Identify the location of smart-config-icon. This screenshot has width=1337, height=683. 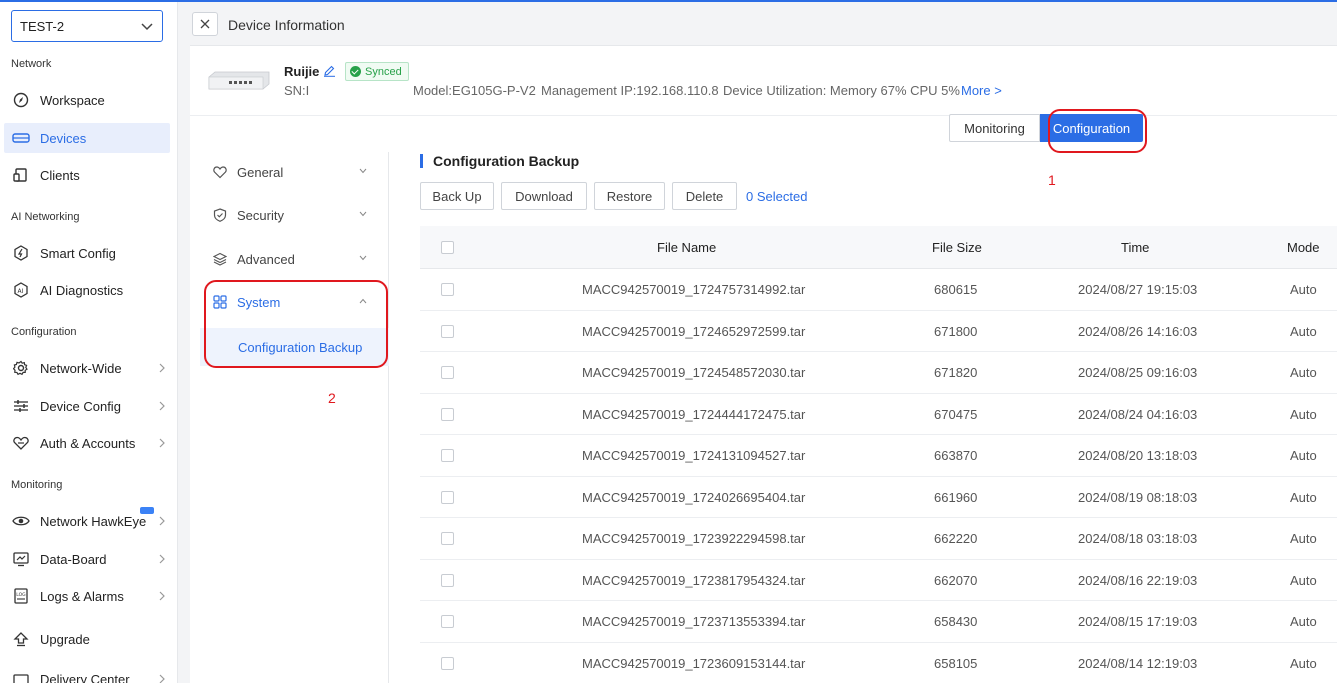
(21, 253).